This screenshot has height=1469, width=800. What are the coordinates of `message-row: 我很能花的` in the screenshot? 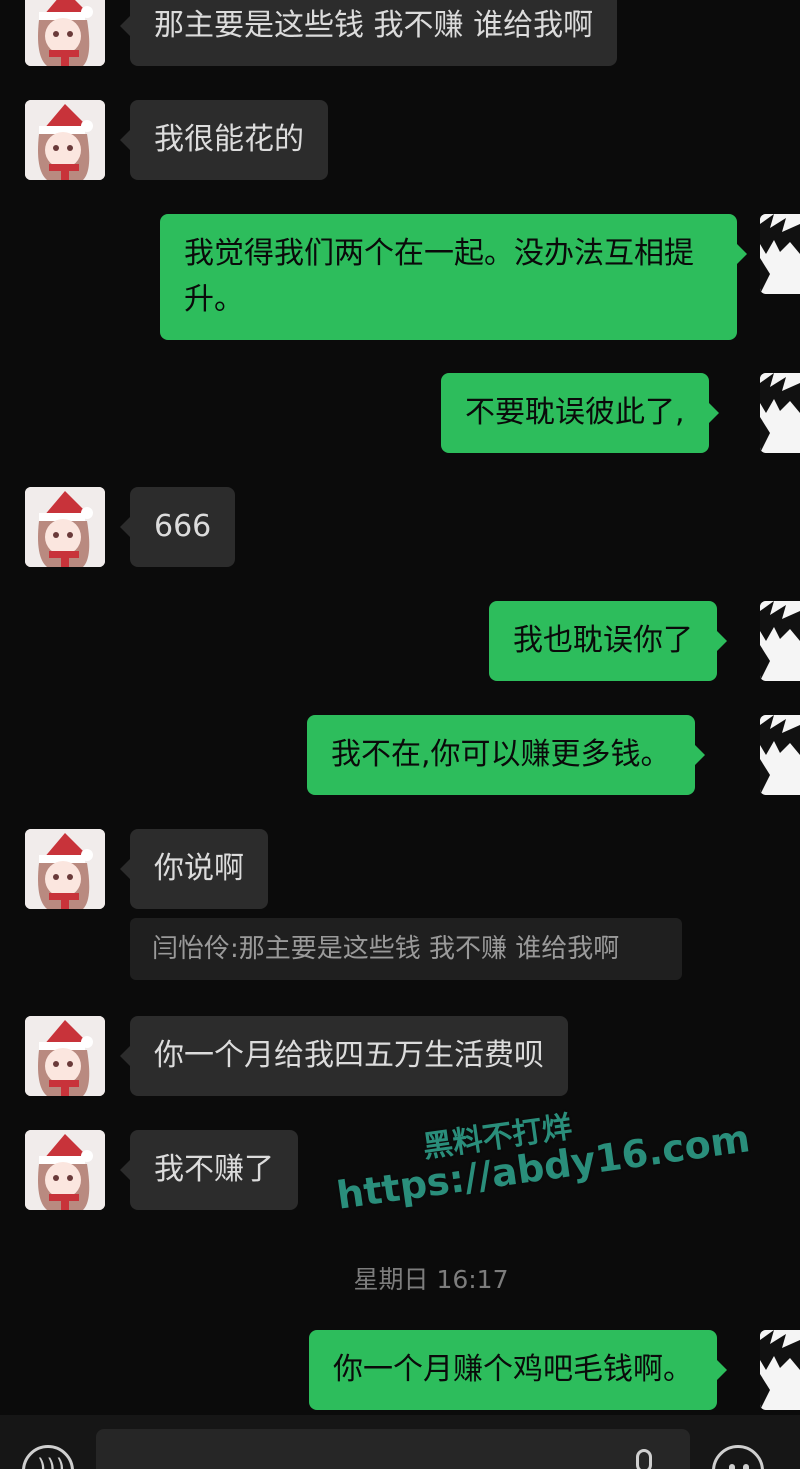 It's located at (400, 141).